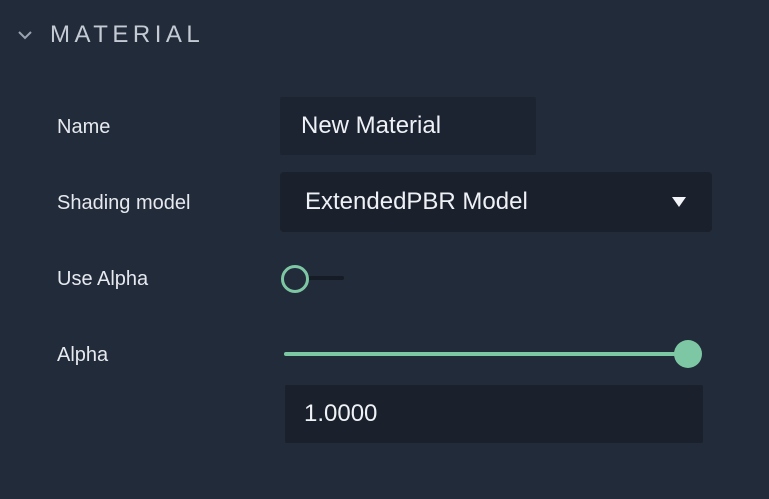 The image size is (769, 499). What do you see at coordinates (127, 34) in the screenshot?
I see `section-title: MATERIAL` at bounding box center [127, 34].